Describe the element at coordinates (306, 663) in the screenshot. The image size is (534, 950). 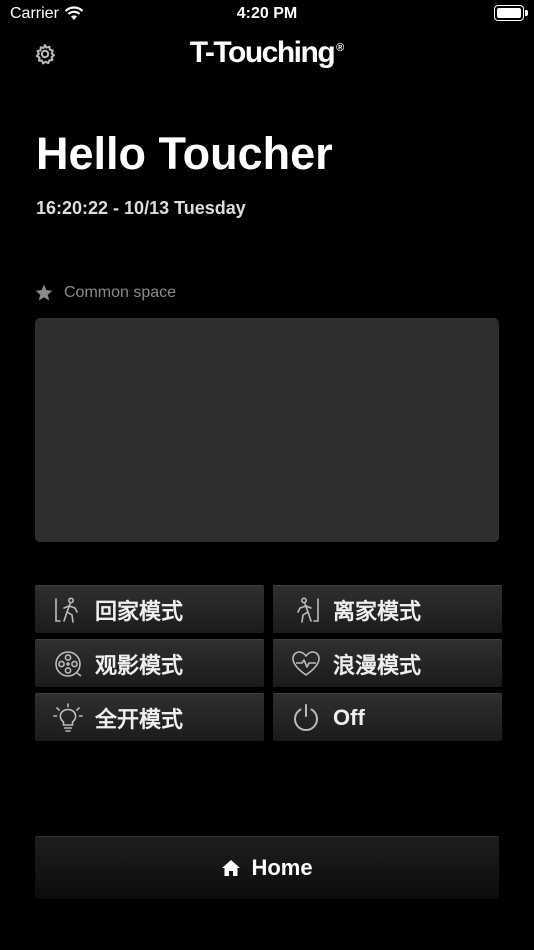
I see `heart-icon` at that location.